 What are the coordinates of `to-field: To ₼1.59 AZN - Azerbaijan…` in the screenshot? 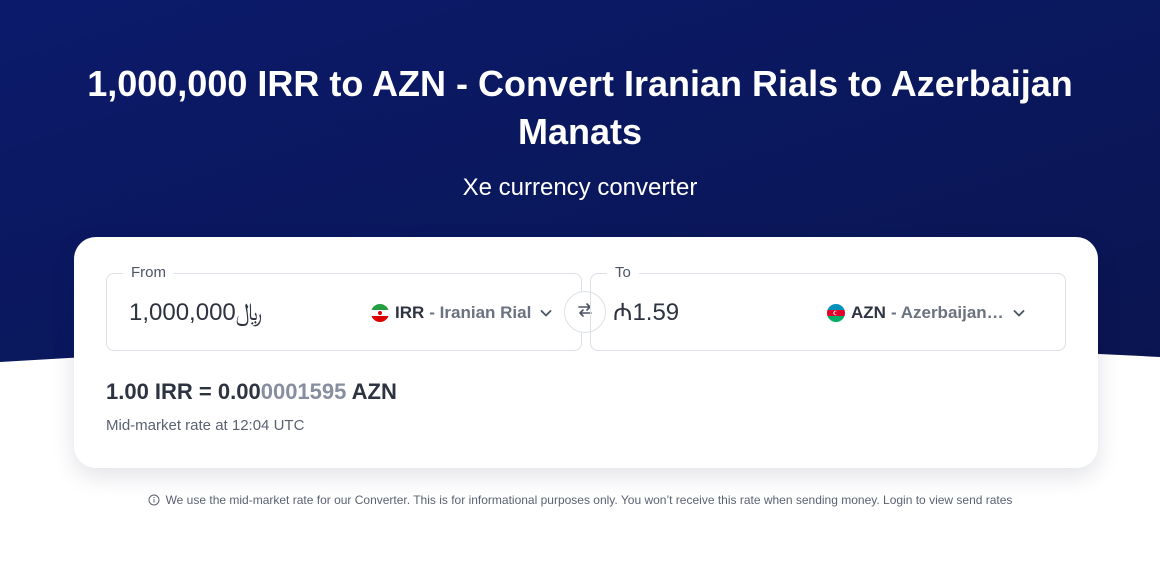 It's located at (828, 307).